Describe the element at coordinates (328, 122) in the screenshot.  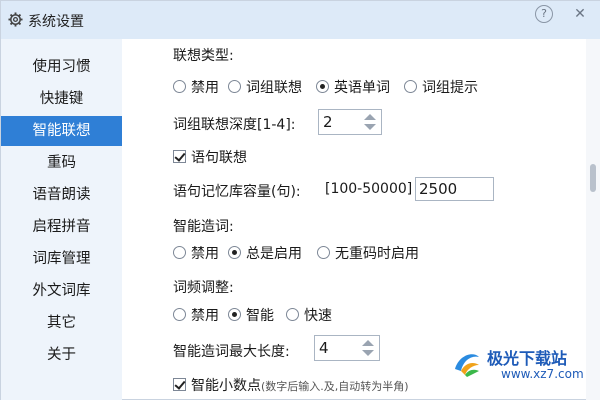
I see `phrase-depth-value: 2` at that location.